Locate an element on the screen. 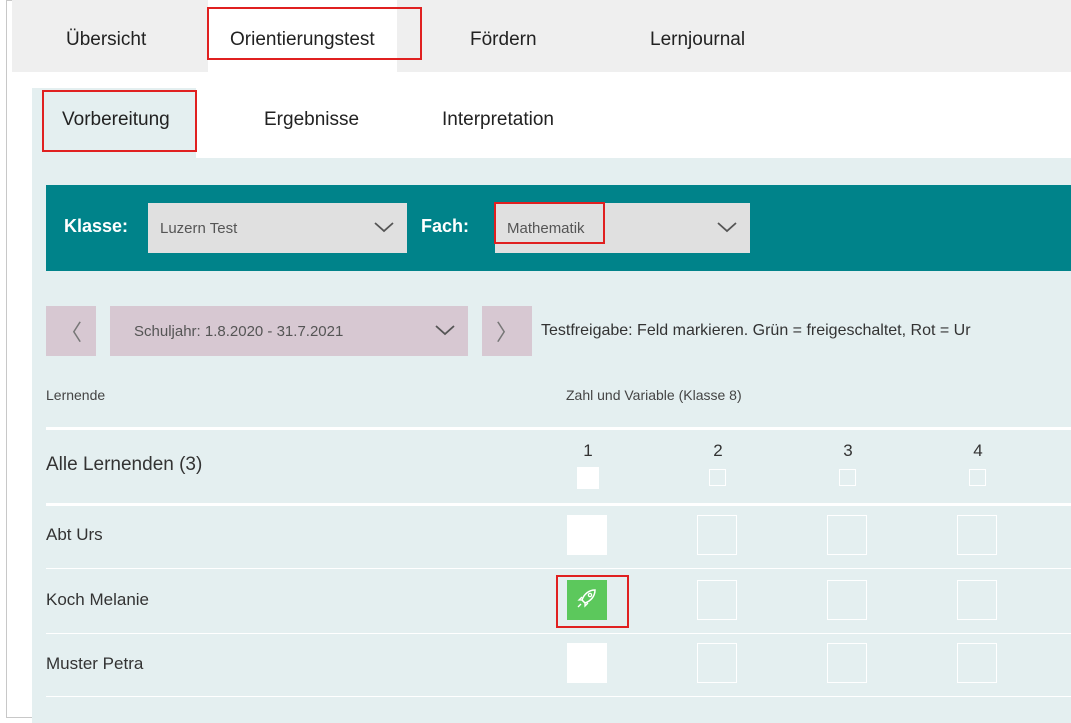  column-3-select-all-checkbox is located at coordinates (847, 477).